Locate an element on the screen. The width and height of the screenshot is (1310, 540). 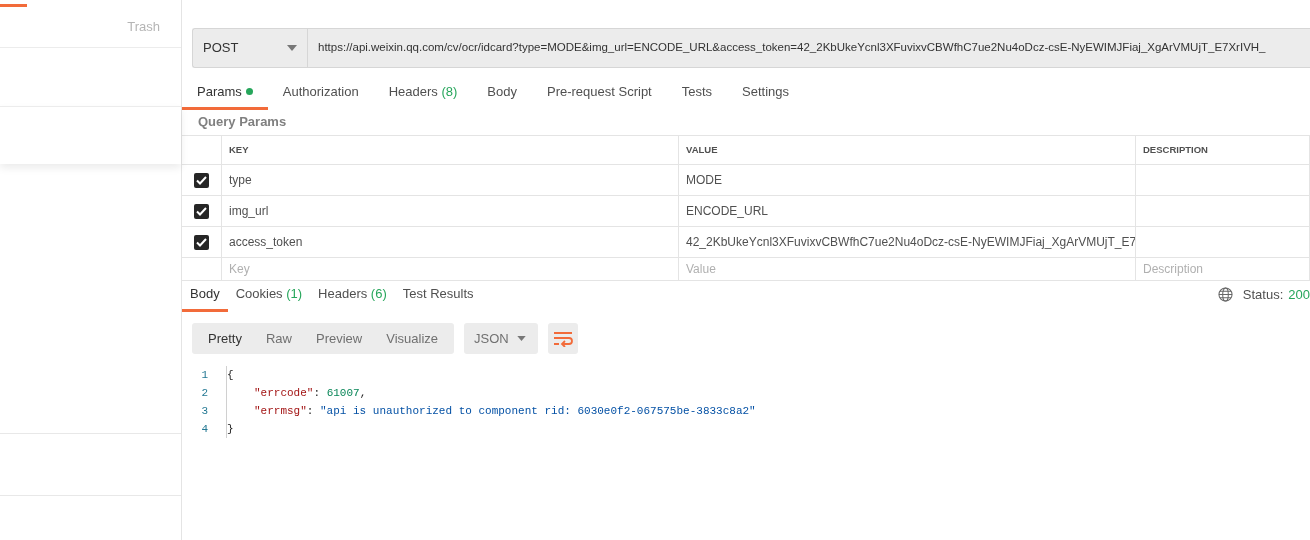
wrap-icon is located at coordinates (563, 338).